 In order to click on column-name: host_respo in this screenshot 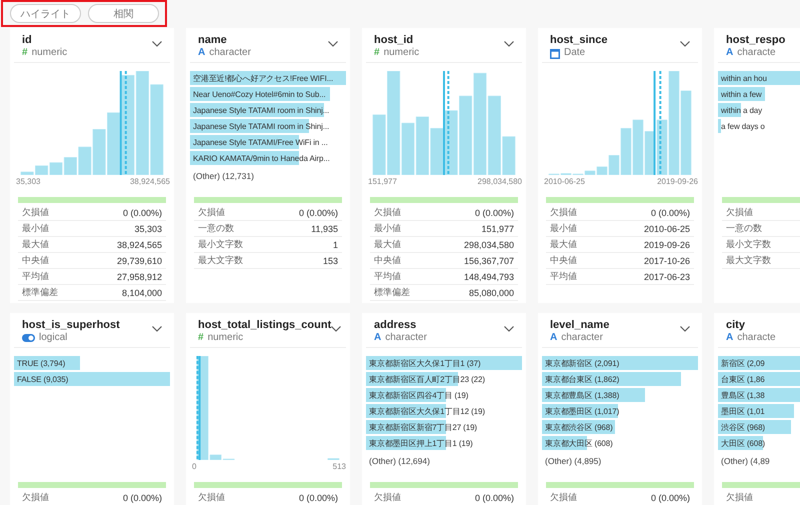, I will do `click(756, 40)`.